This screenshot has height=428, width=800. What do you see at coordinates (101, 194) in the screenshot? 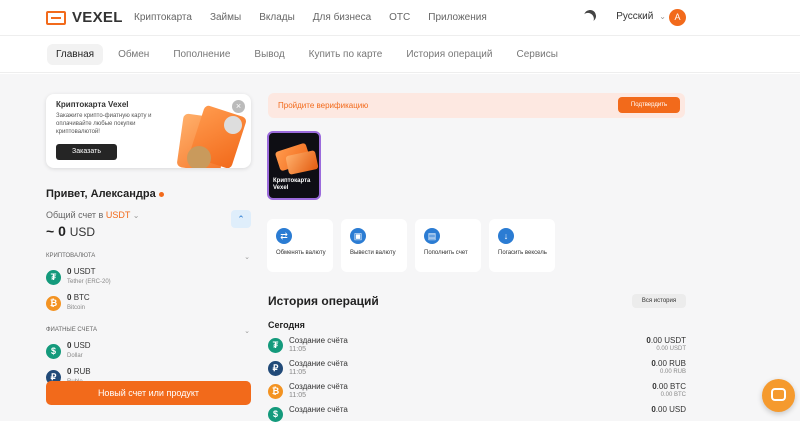
I see `greeting-text: Привет, Александра` at bounding box center [101, 194].